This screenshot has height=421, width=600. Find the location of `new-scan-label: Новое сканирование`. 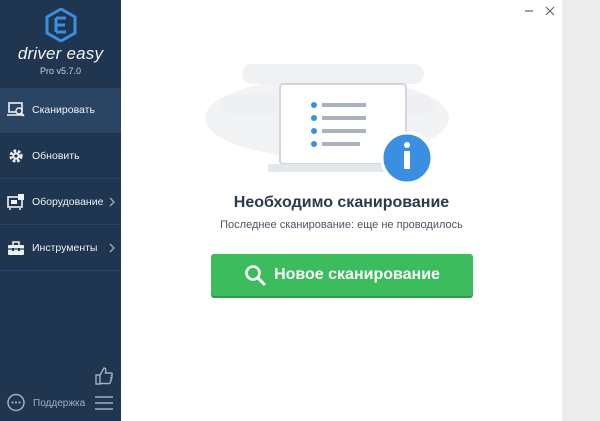

new-scan-label: Новое сканирование is located at coordinates (357, 274).